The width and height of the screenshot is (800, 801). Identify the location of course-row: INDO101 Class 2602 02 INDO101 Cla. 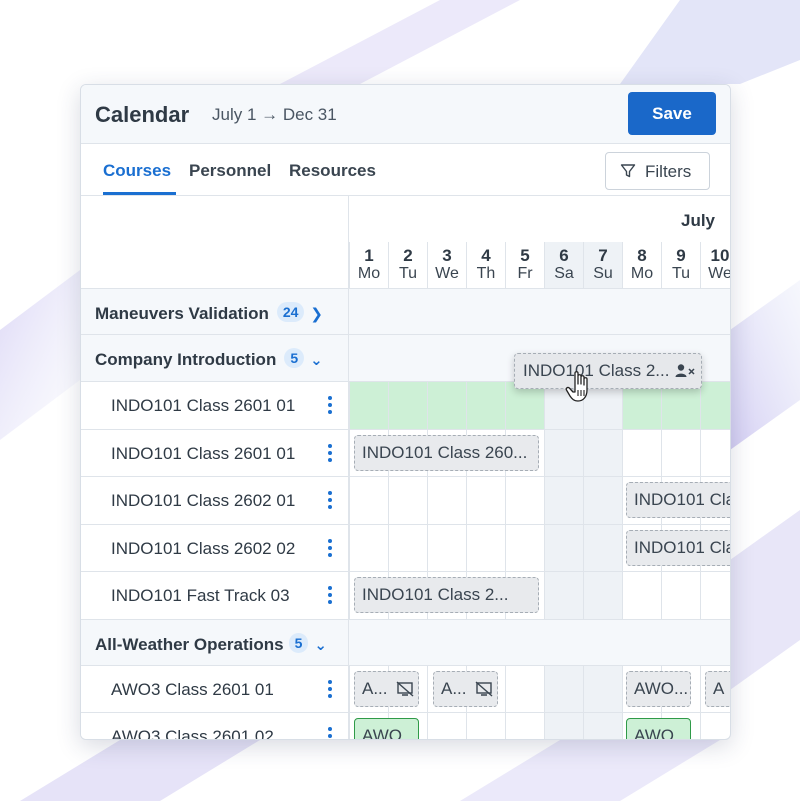
(405, 548).